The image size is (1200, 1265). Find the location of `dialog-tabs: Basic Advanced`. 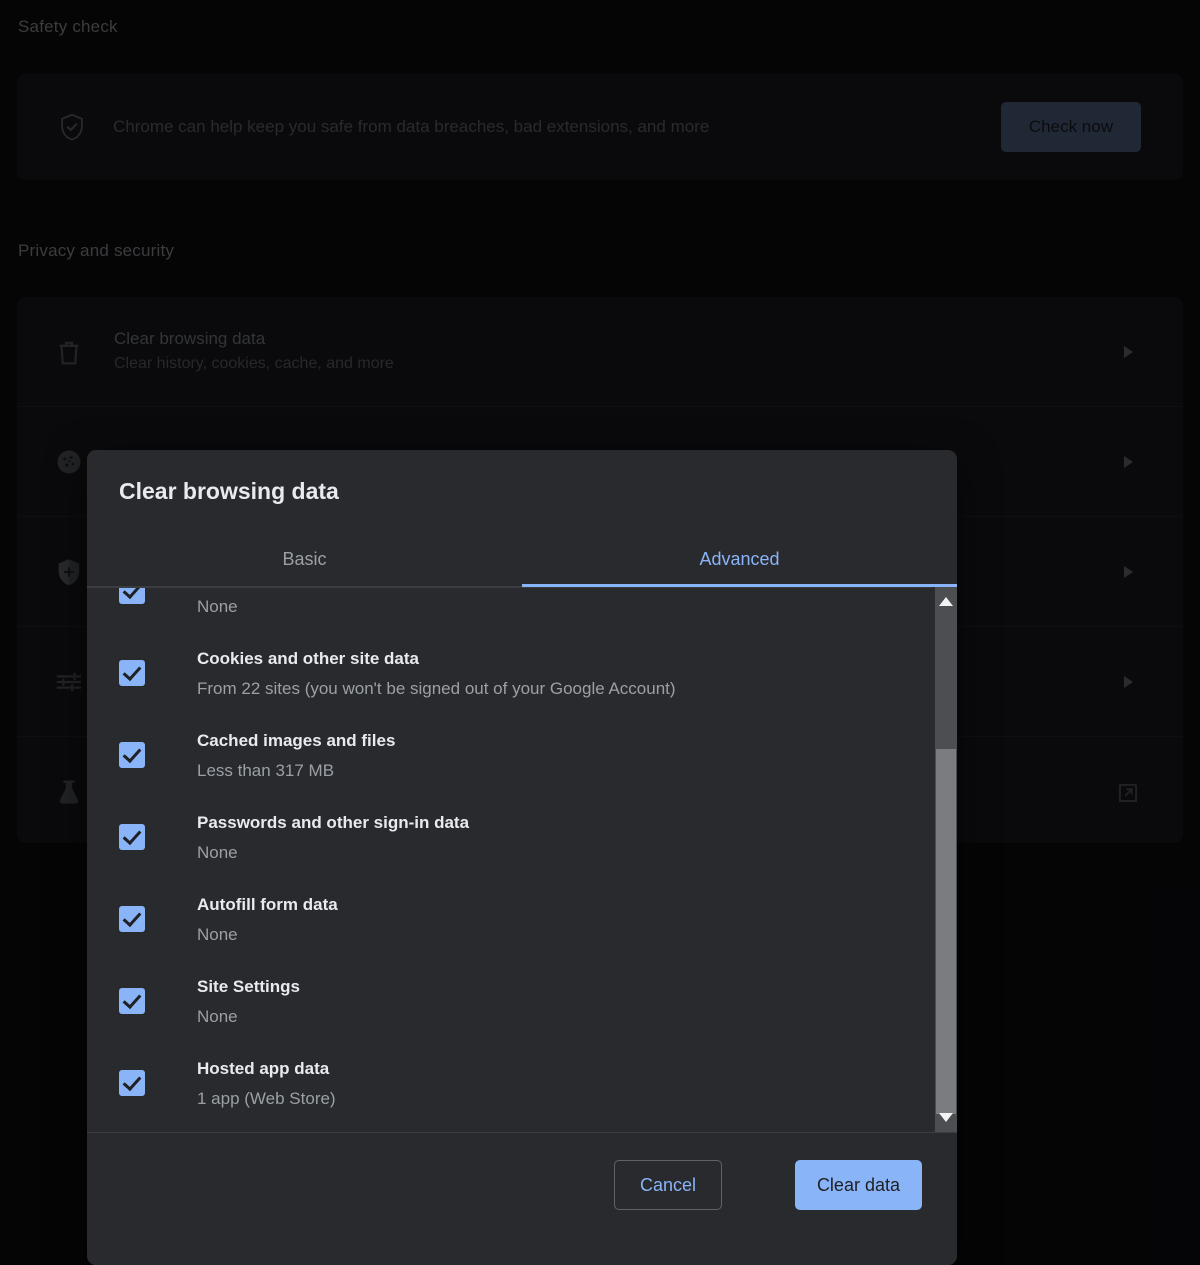

dialog-tabs: Basic Advanced is located at coordinates (522, 560).